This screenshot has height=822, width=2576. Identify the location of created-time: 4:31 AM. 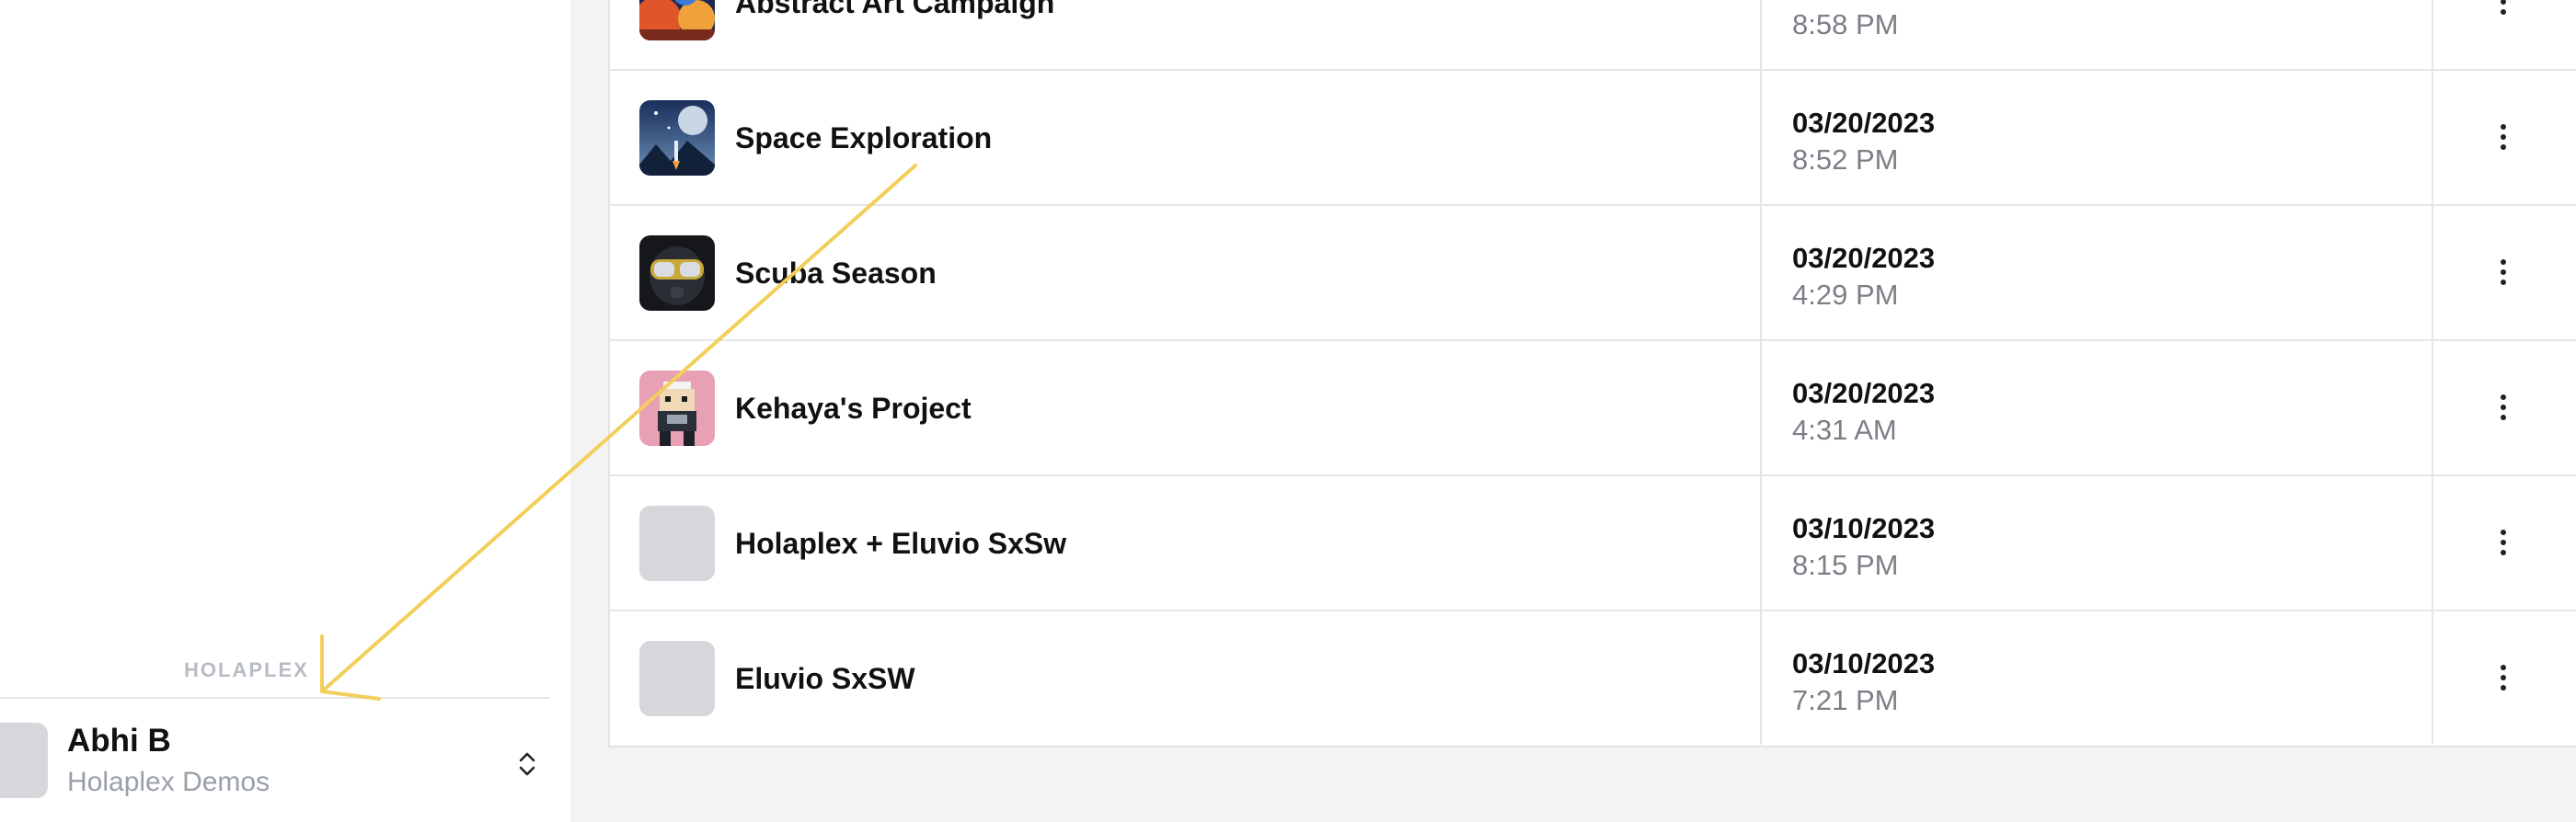
(1844, 430).